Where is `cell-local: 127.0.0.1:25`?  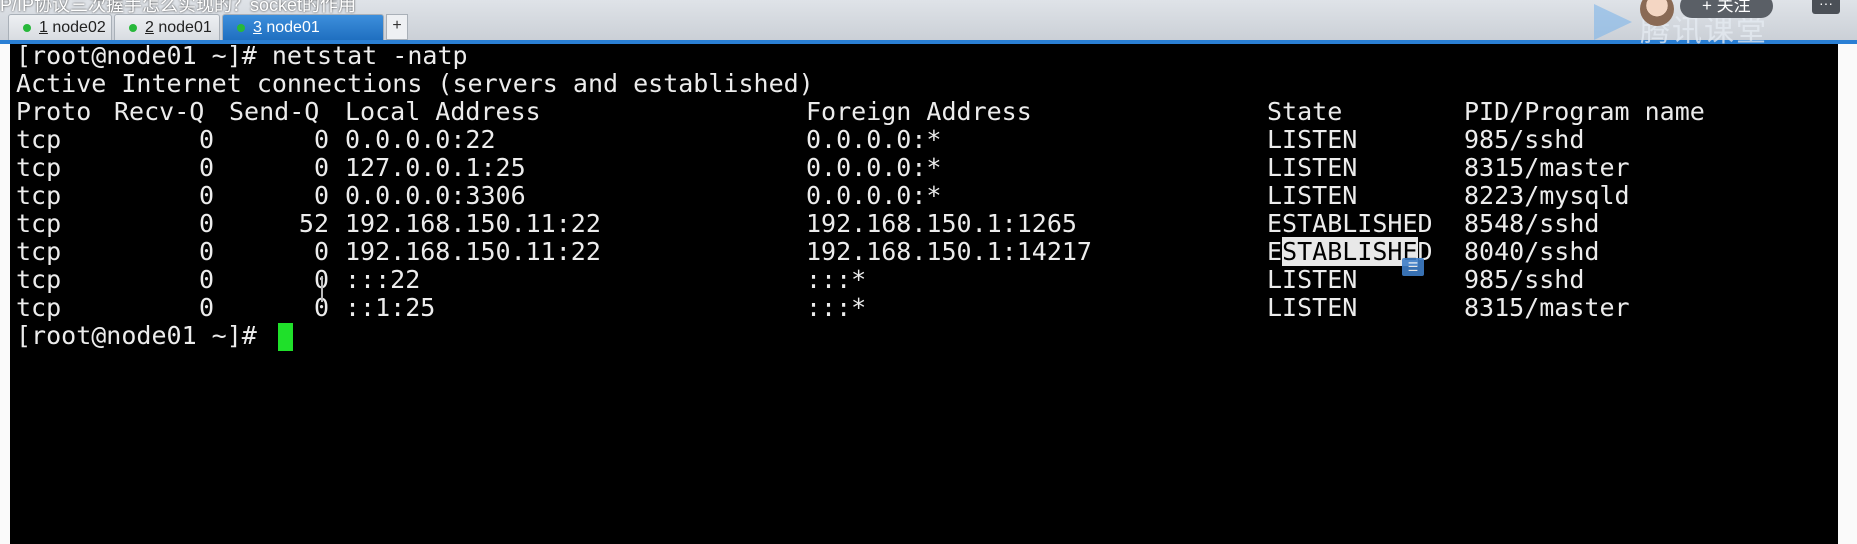
cell-local: 127.0.0.1:25 is located at coordinates (435, 167).